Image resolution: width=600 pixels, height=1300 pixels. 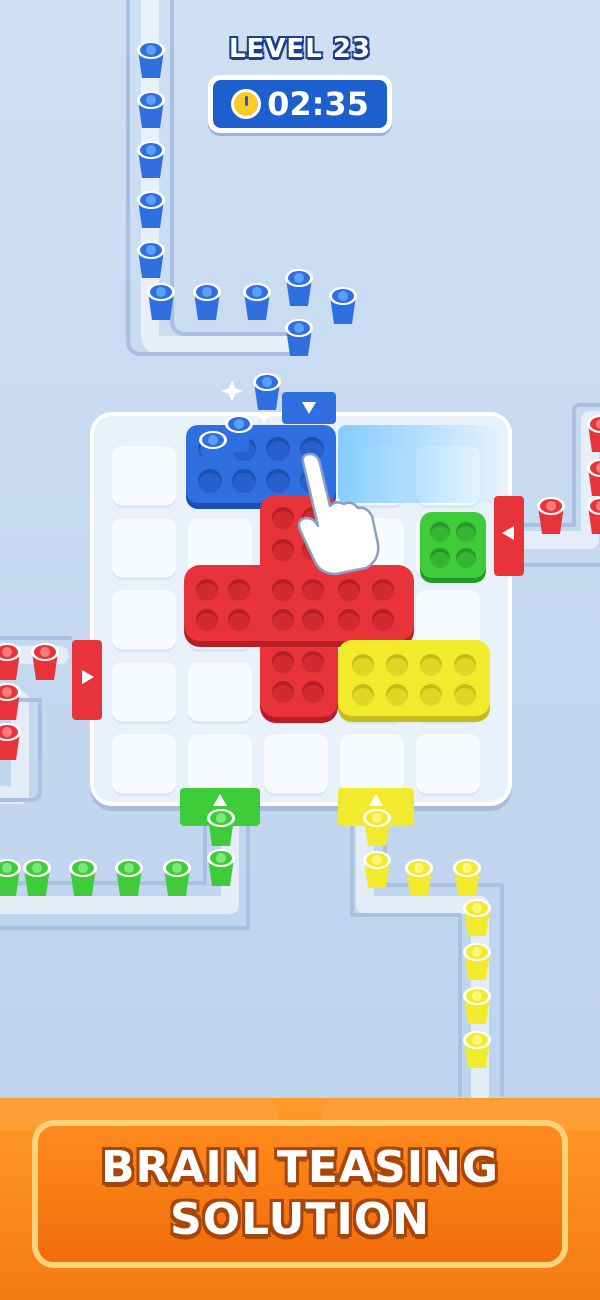 I want to click on banner-subline: SOLUTION, so click(x=300, y=1219).